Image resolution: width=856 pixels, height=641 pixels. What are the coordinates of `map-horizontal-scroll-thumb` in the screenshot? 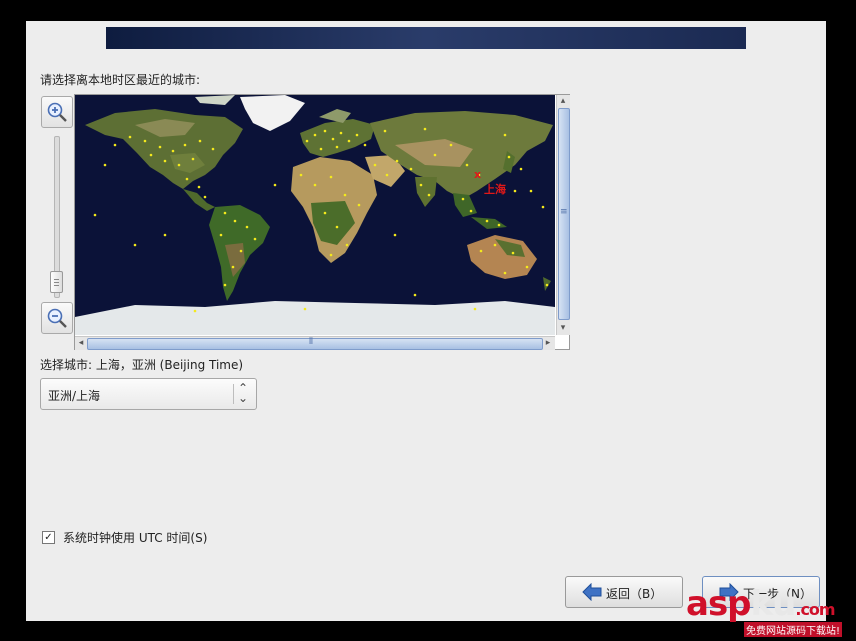 It's located at (315, 344).